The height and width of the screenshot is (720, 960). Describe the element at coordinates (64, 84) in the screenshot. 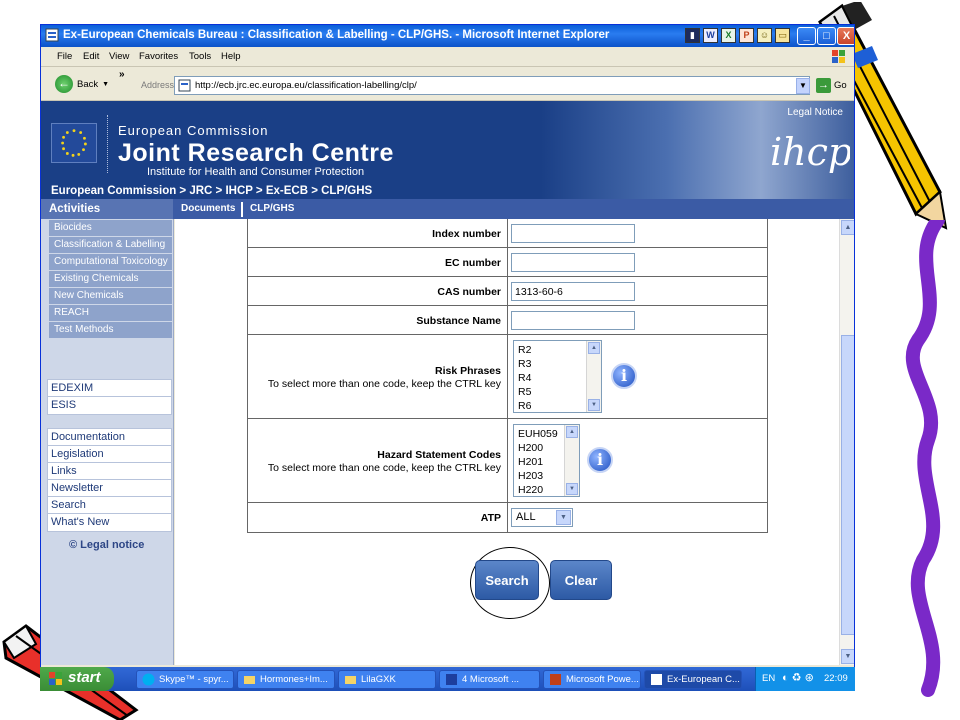

I see `back-arrow-icon: ←` at that location.